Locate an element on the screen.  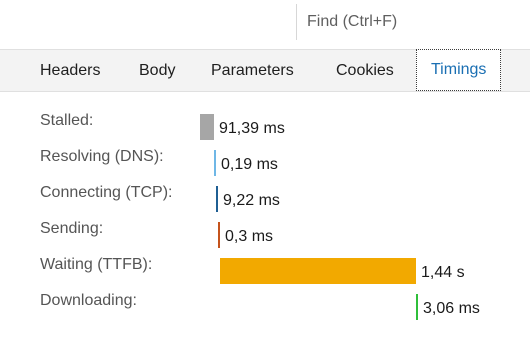
timing-bar-downloading is located at coordinates (417, 307).